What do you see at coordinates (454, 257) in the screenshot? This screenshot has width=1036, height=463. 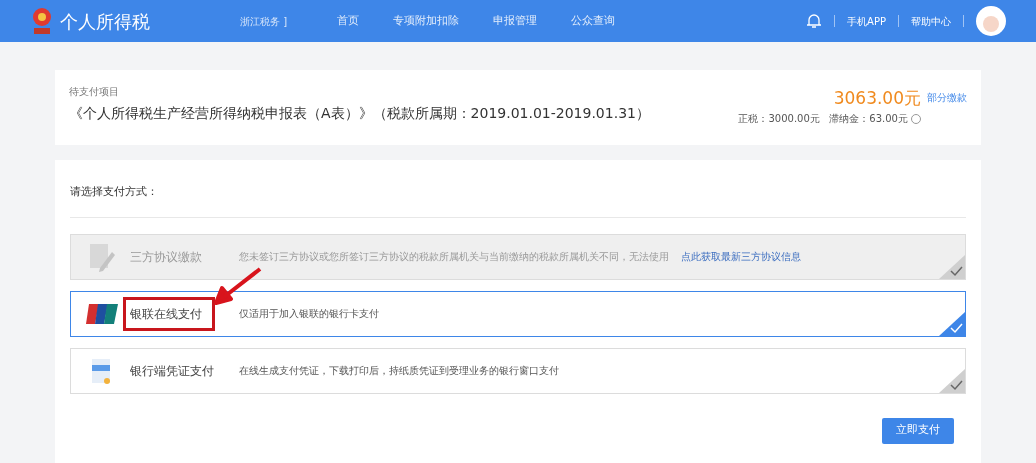 I see `option-description: 您未签订三方协议或您所签订三方协议的税款所属机关与当前缴纳的税款所属机关不同，无法使用` at bounding box center [454, 257].